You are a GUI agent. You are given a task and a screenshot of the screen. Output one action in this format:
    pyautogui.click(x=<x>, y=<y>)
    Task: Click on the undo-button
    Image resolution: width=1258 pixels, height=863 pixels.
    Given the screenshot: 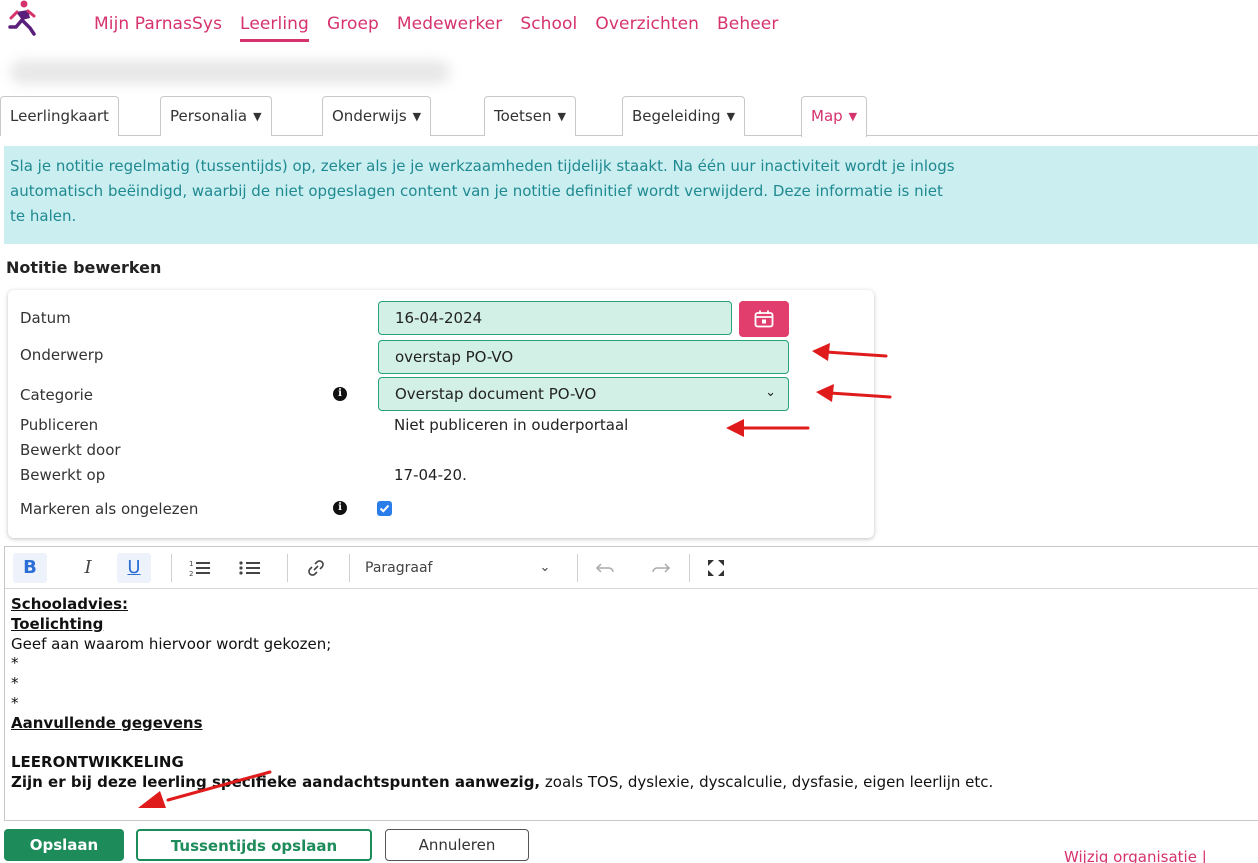 What is the action you would take?
    pyautogui.click(x=606, y=568)
    